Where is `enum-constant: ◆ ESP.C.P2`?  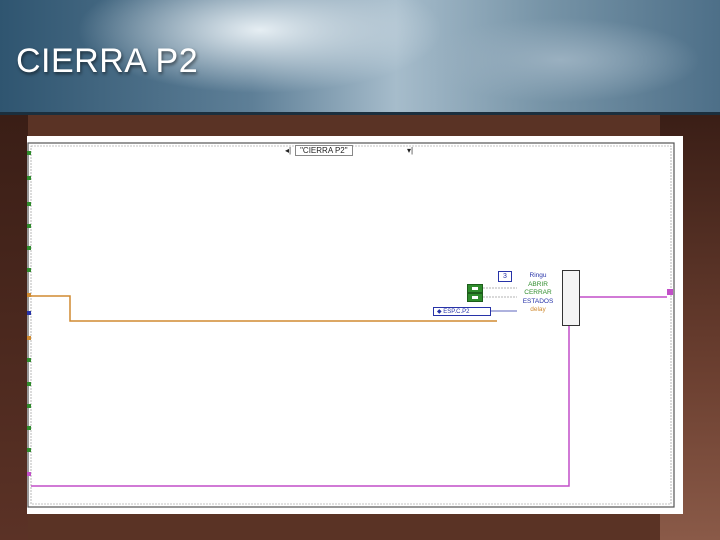
enum-constant: ◆ ESP.C.P2 is located at coordinates (462, 311).